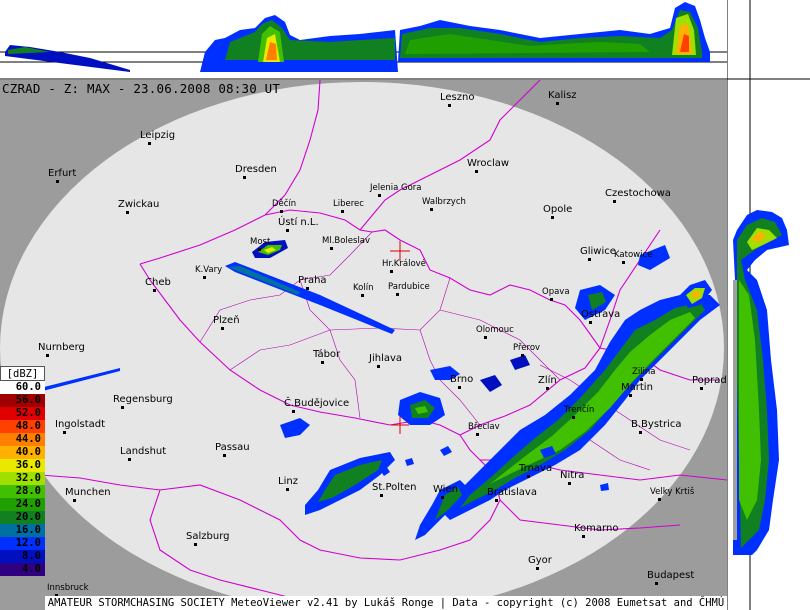  I want to click on side-profile-svg, so click(757, 345).